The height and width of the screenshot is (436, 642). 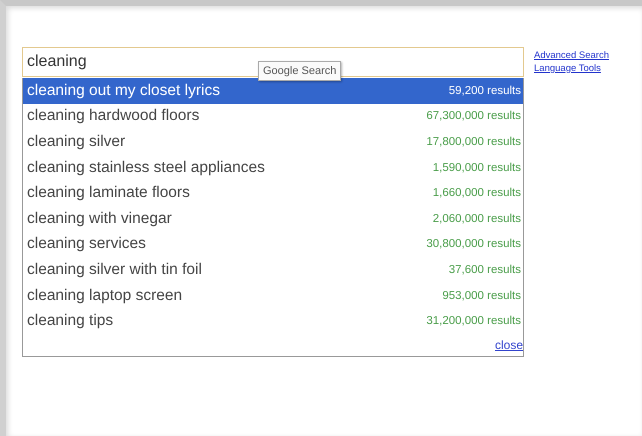 What do you see at coordinates (508, 345) in the screenshot?
I see `close-link: close` at bounding box center [508, 345].